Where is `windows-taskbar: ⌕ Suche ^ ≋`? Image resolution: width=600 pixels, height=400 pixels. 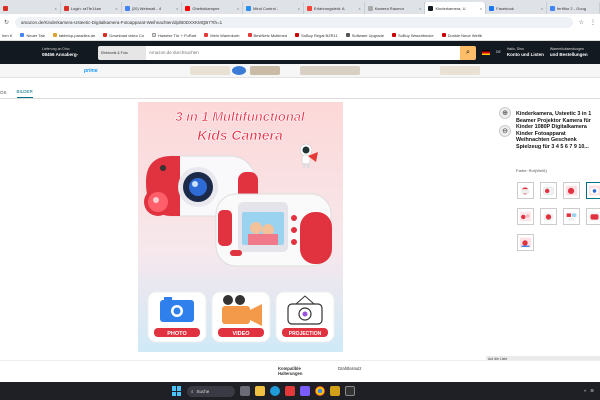
windows-taskbar: ⌕ Suche ^ ≋ is located at coordinates (300, 391).